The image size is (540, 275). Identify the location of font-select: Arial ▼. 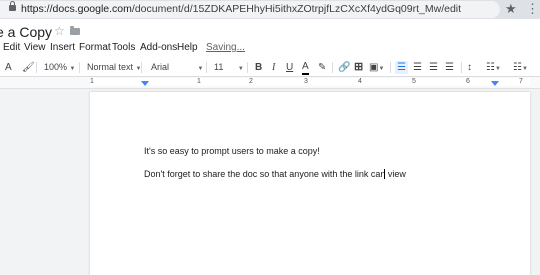
(177, 68).